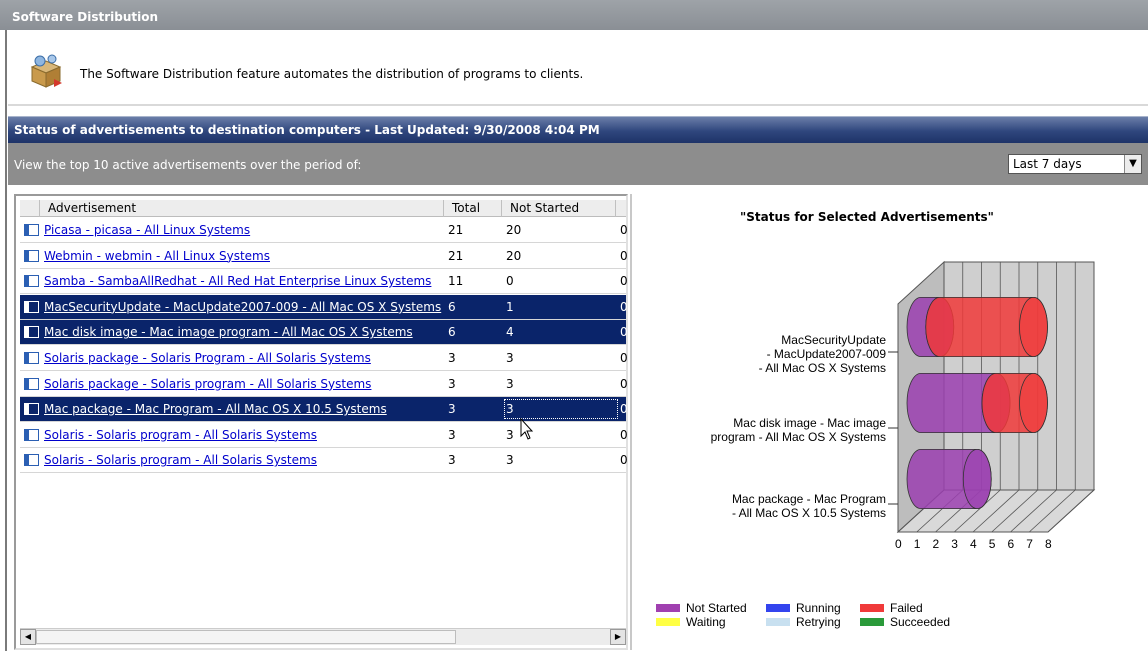 The width and height of the screenshot is (1148, 651). Describe the element at coordinates (452, 306) in the screenshot. I see `total-cell: 6` at that location.